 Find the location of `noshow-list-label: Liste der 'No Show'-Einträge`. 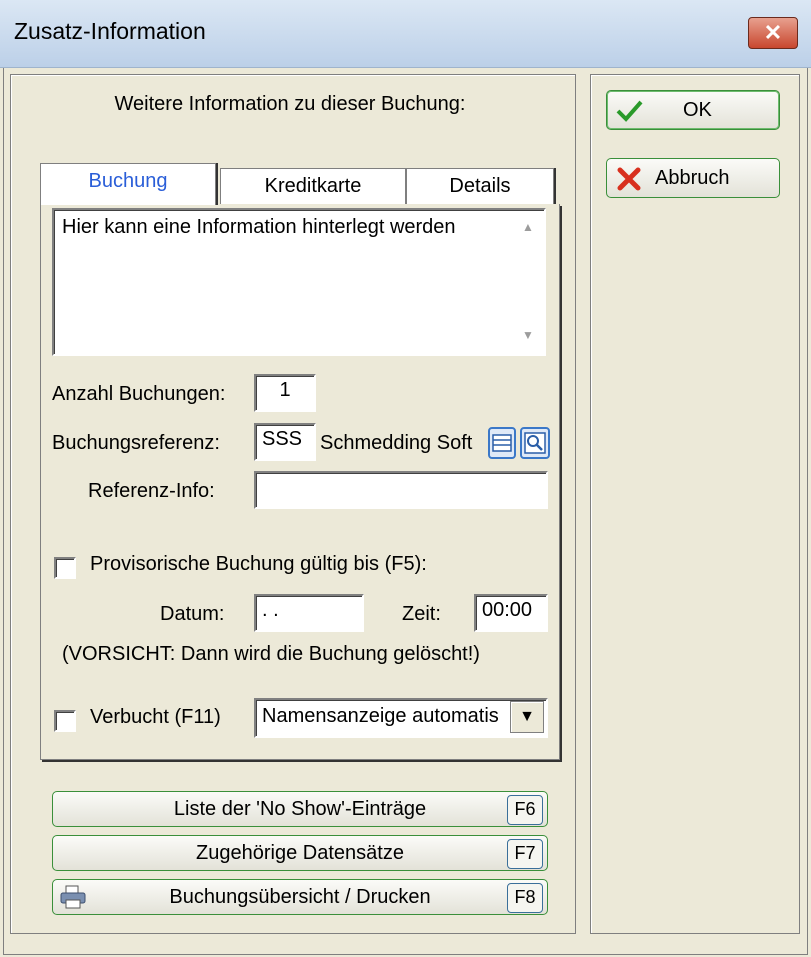

noshow-list-label: Liste der 'No Show'-Einträge is located at coordinates (300, 809).